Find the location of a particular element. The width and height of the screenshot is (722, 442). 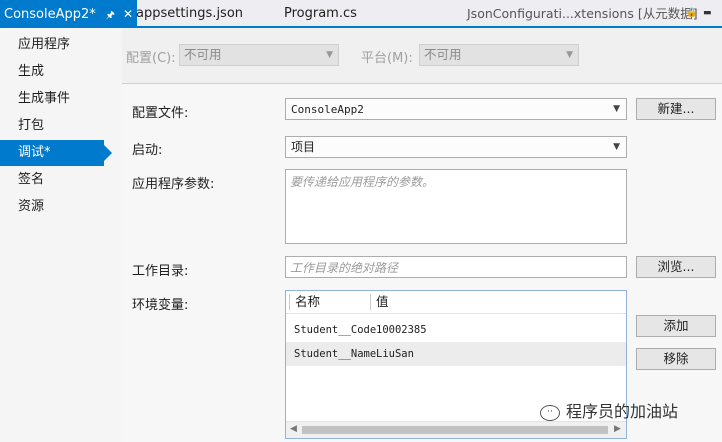

pin-icon: ▬ is located at coordinates (707, 13).